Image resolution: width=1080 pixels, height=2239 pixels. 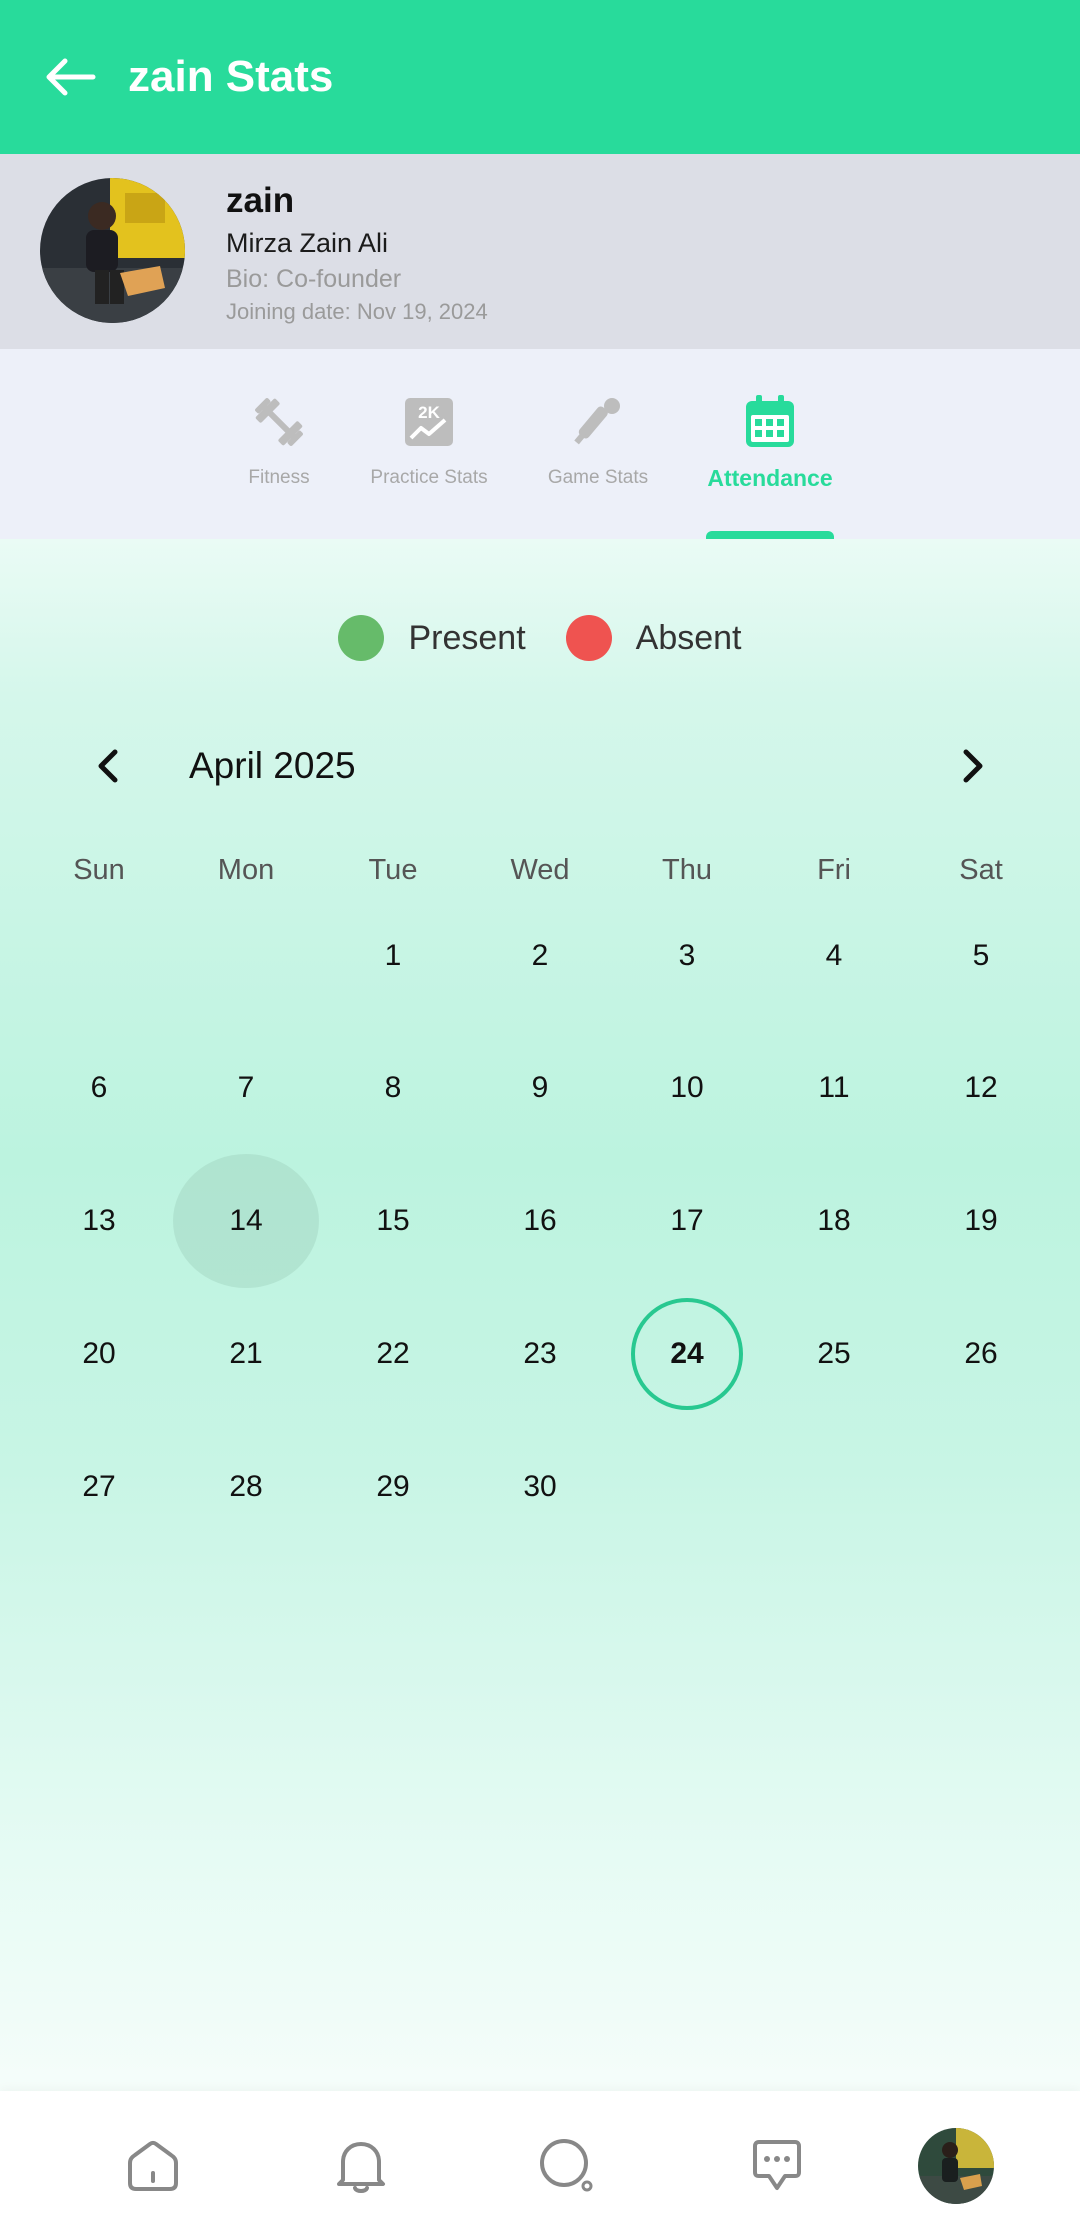 What do you see at coordinates (99, 1088) in the screenshot?
I see `calendar-day: 6` at bounding box center [99, 1088].